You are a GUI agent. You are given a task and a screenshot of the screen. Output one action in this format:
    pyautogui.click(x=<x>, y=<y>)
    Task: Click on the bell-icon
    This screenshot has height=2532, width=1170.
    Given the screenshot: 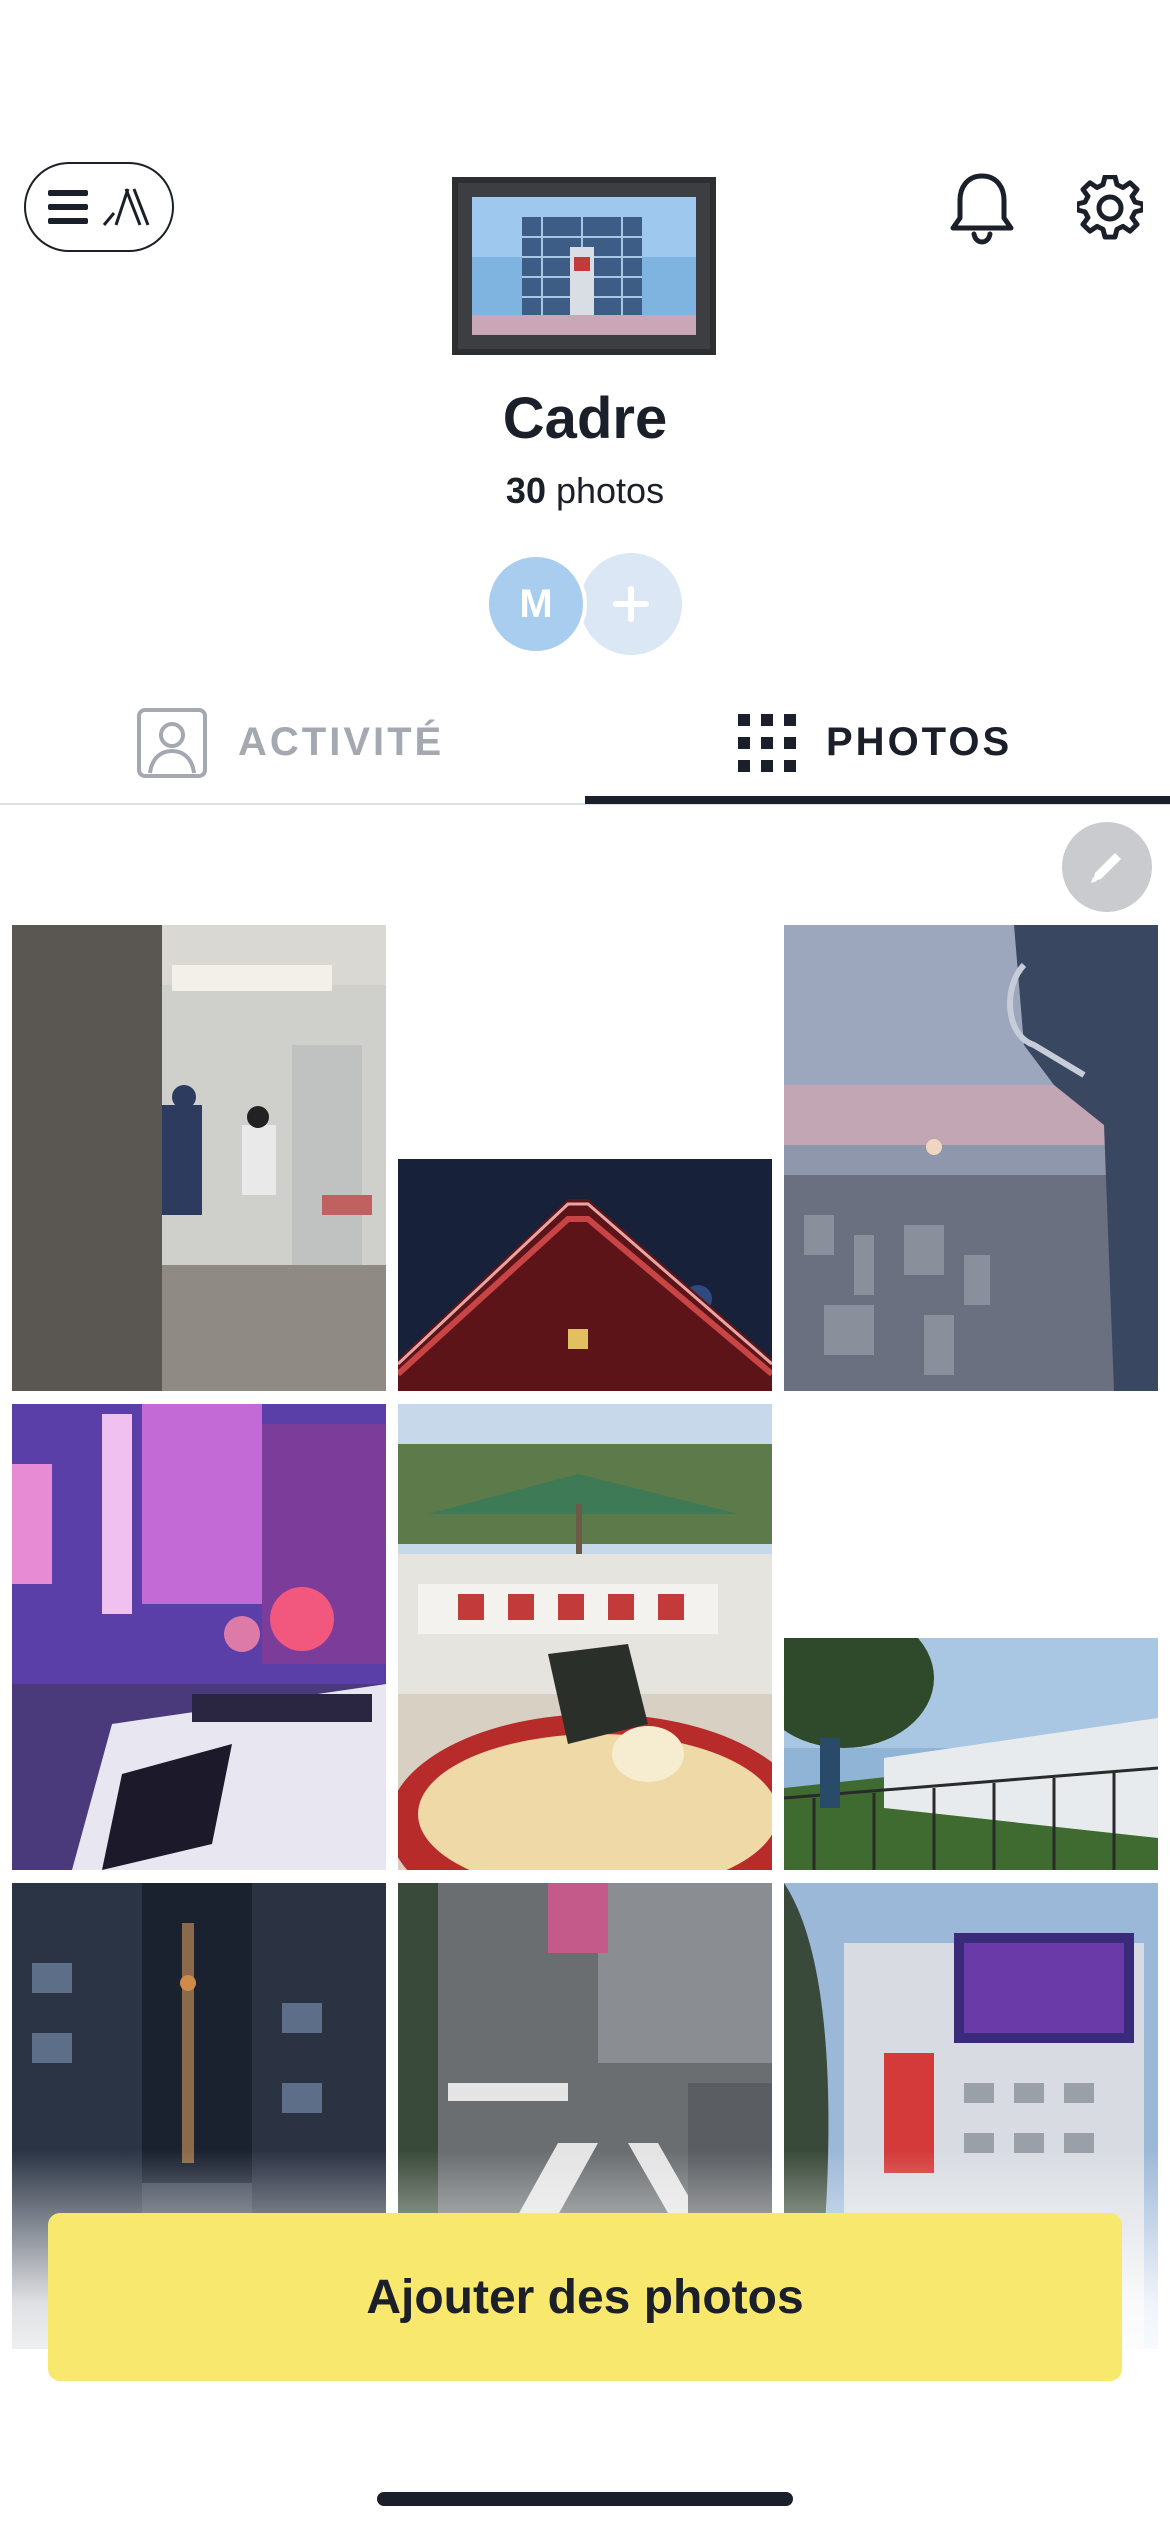 What is the action you would take?
    pyautogui.click(x=982, y=209)
    